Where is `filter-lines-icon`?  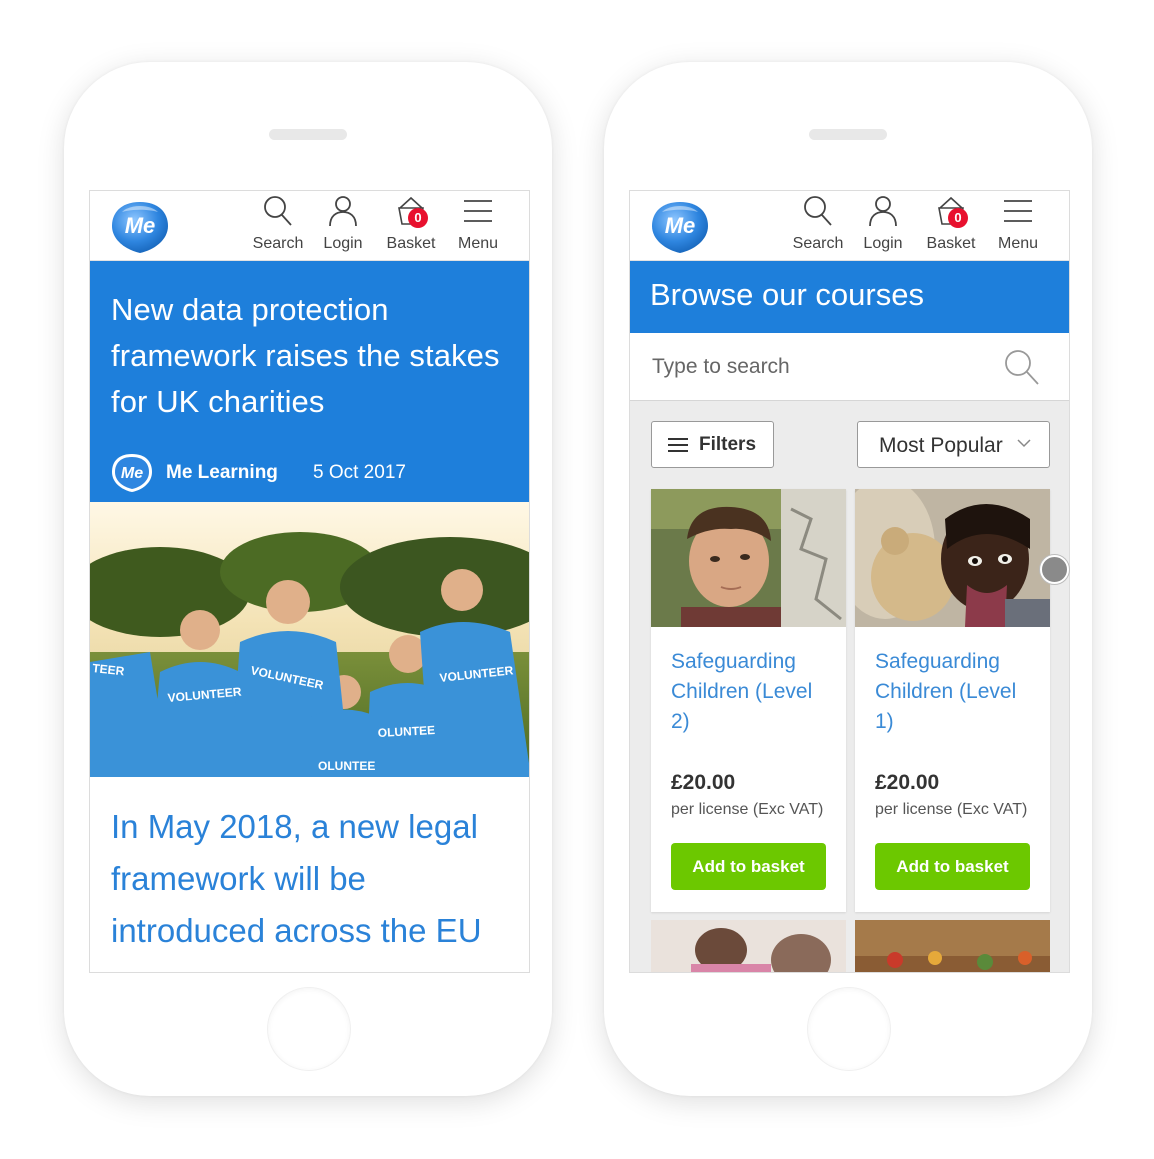
filter-lines-icon is located at coordinates (678, 445).